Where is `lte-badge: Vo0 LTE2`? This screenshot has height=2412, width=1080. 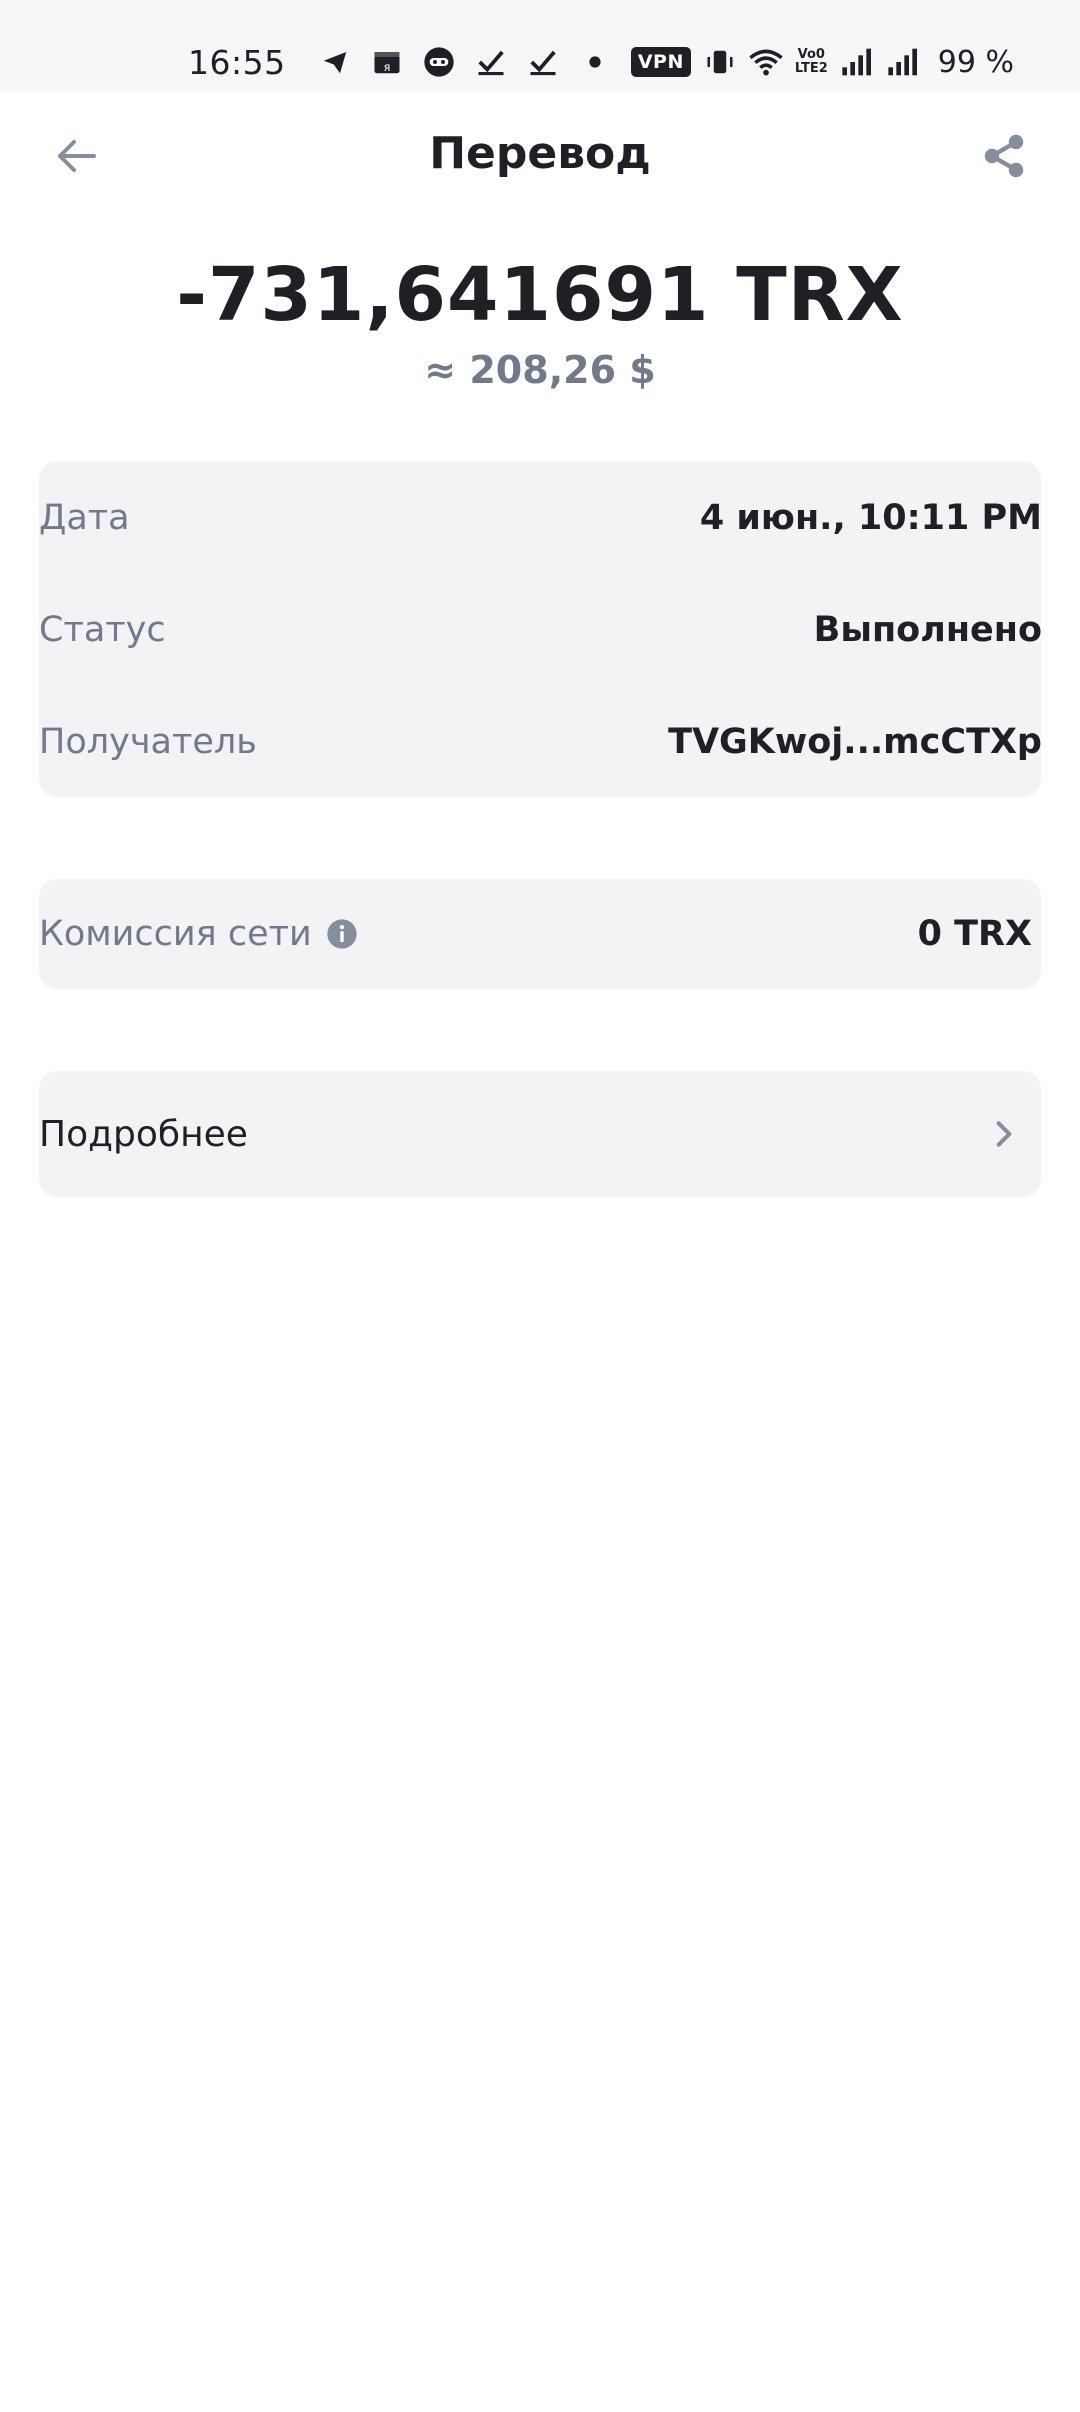 lte-badge: Vo0 LTE2 is located at coordinates (811, 62).